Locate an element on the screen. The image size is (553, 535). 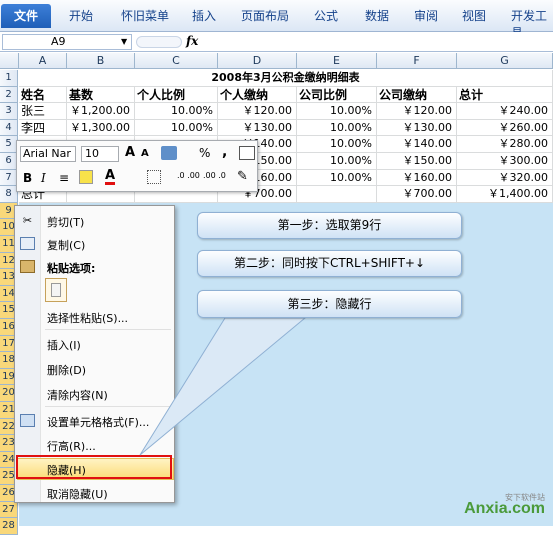
bold-button: B is located at coordinates (27, 178).